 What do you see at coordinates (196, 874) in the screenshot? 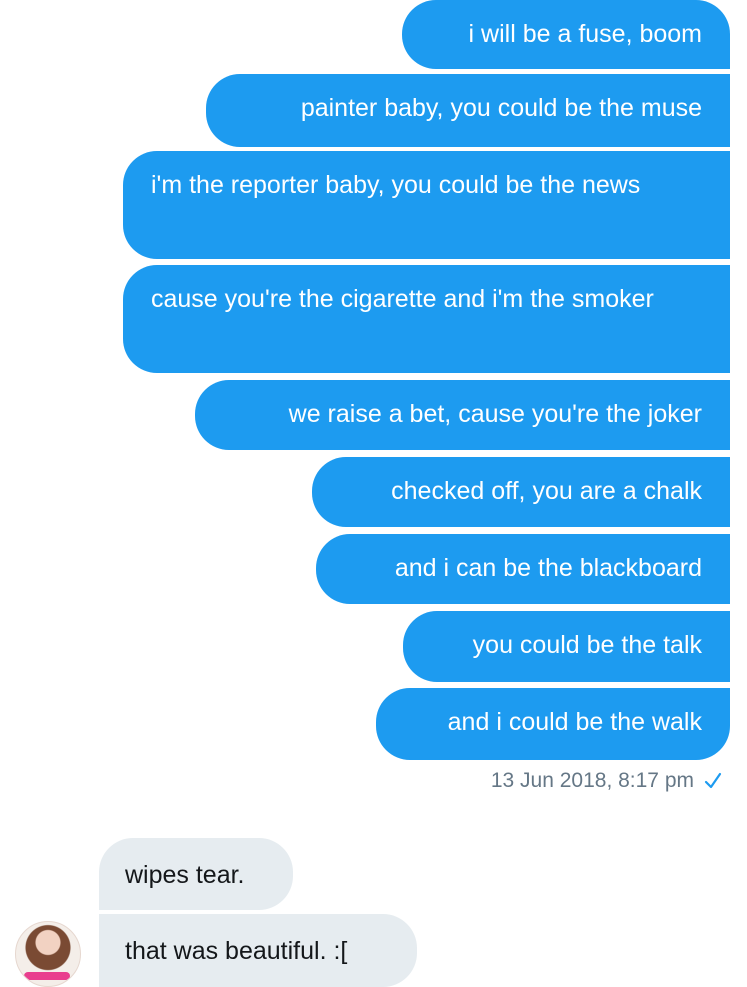
I see `incoming-message: wipes tear.` at bounding box center [196, 874].